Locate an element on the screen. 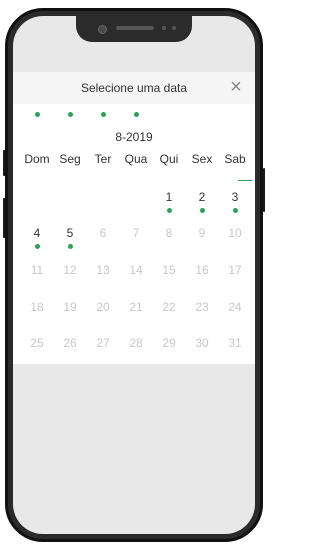  calendar-day: 2 is located at coordinates (202, 197).